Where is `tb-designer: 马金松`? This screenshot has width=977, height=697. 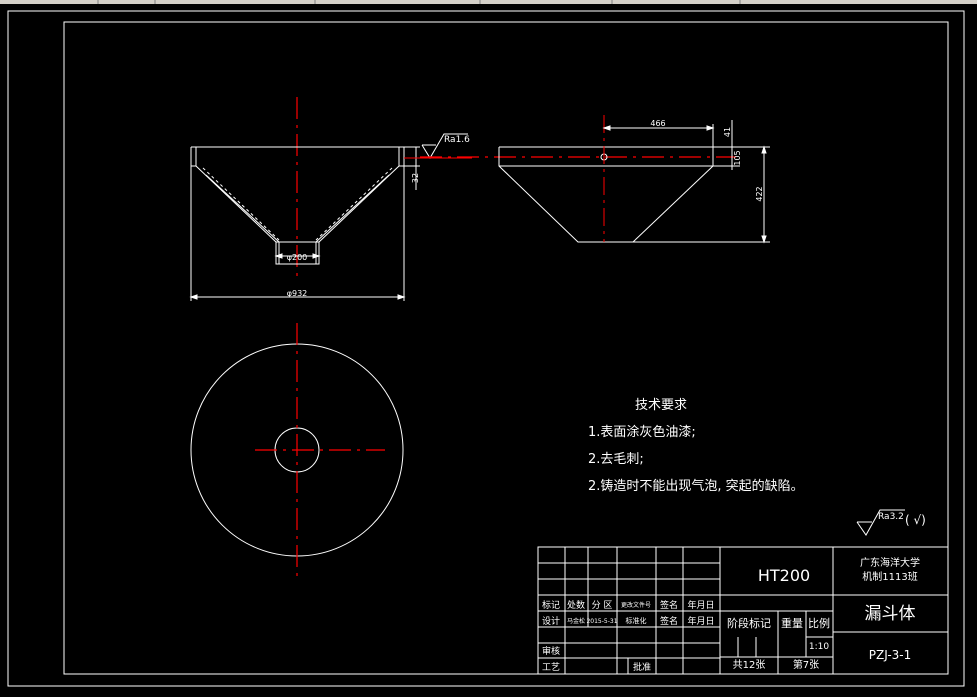
tb-designer: 马金松 is located at coordinates (576, 621).